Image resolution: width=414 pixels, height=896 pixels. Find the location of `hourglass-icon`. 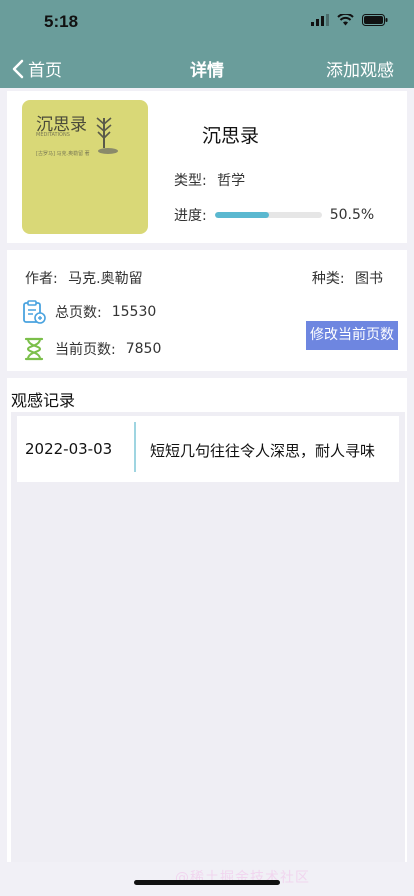

hourglass-icon is located at coordinates (34, 349).